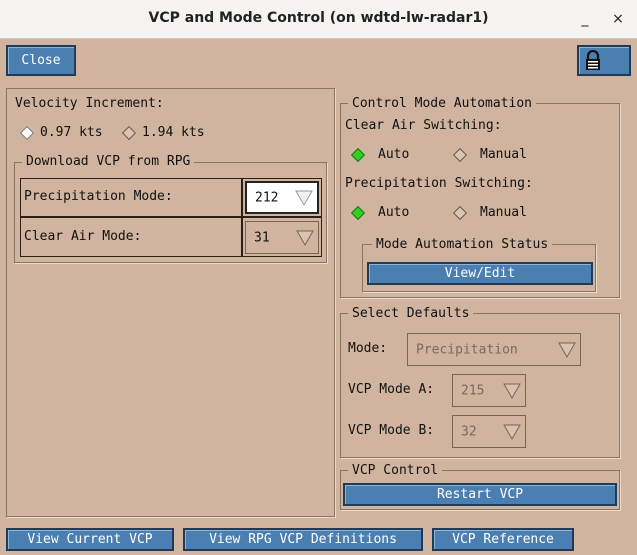 The width and height of the screenshot is (637, 555). What do you see at coordinates (108, 161) in the screenshot?
I see `download-vcp-legend: Download VCP from RPG` at bounding box center [108, 161].